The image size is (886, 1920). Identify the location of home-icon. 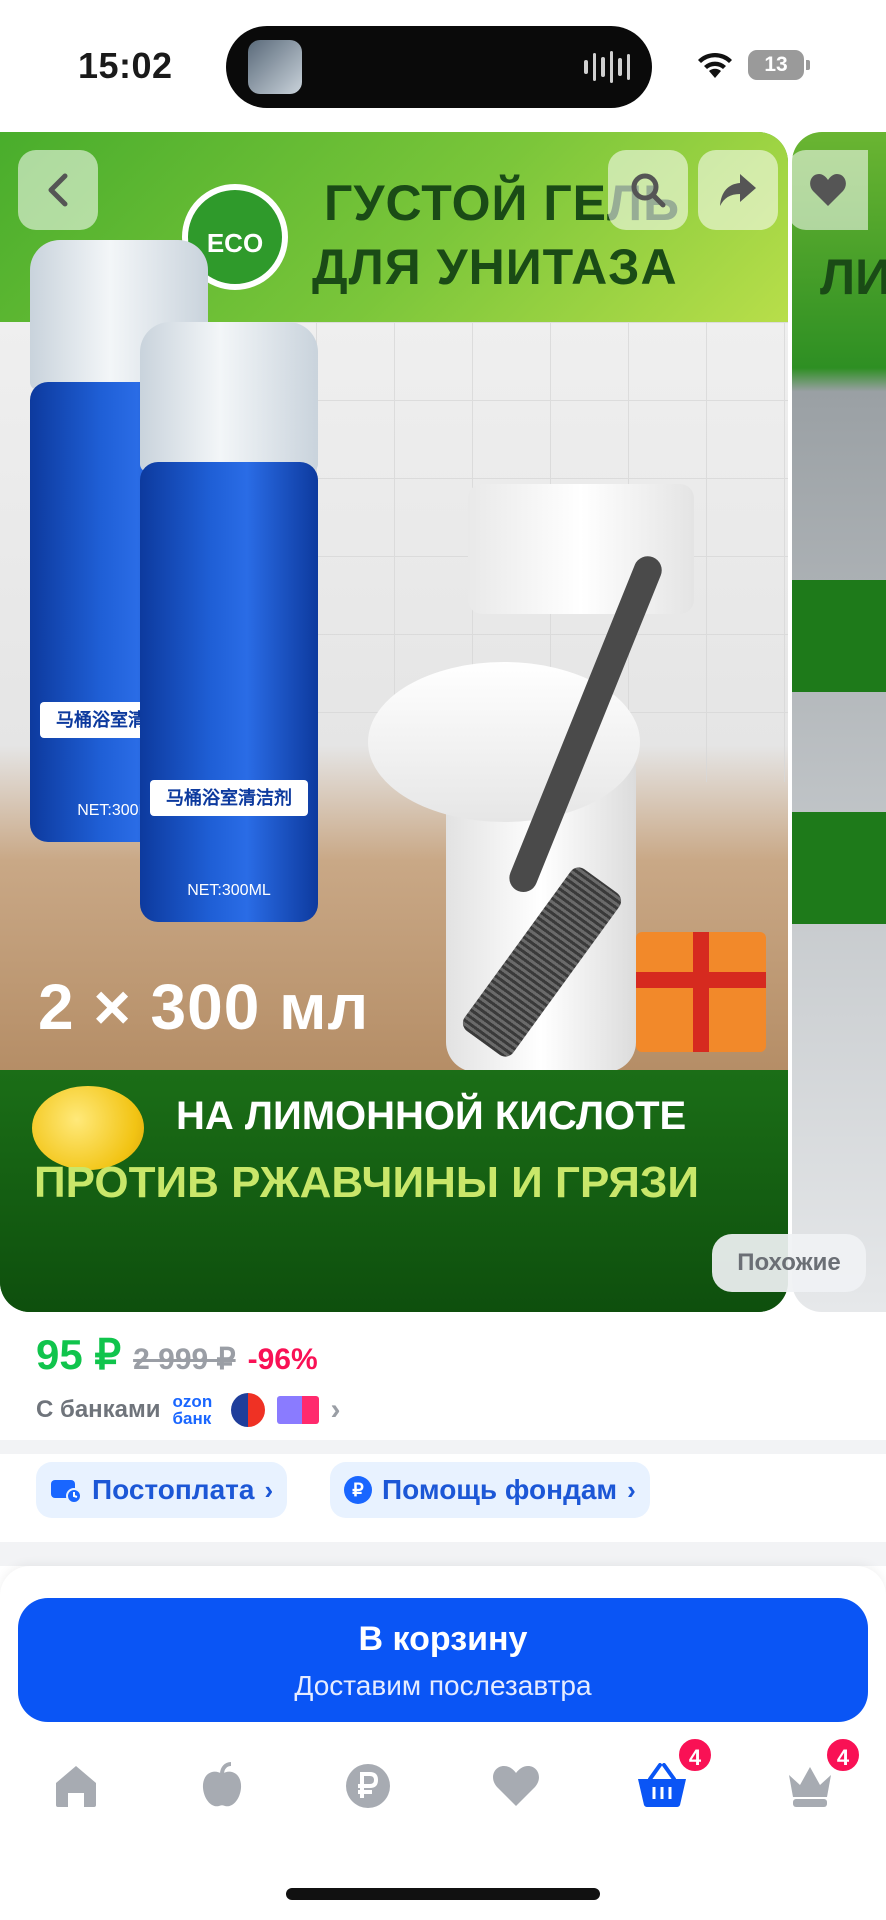
(76, 1786).